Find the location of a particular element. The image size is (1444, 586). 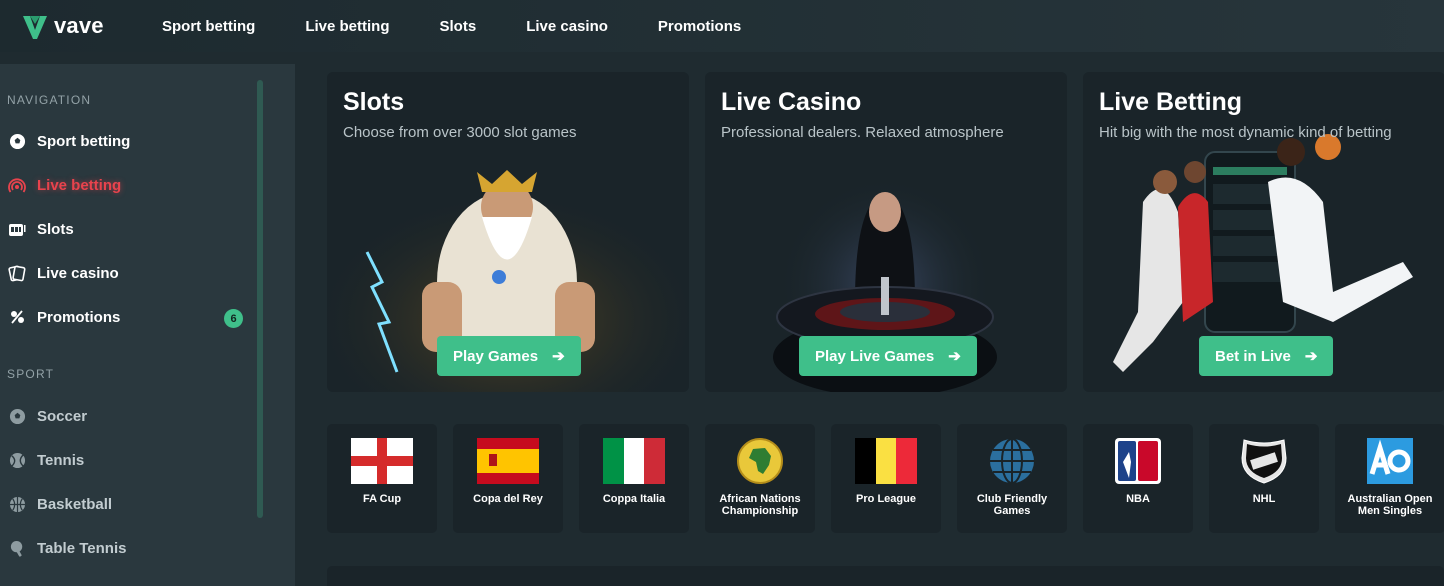

australian-open-logo-icon is located at coordinates (1390, 461).